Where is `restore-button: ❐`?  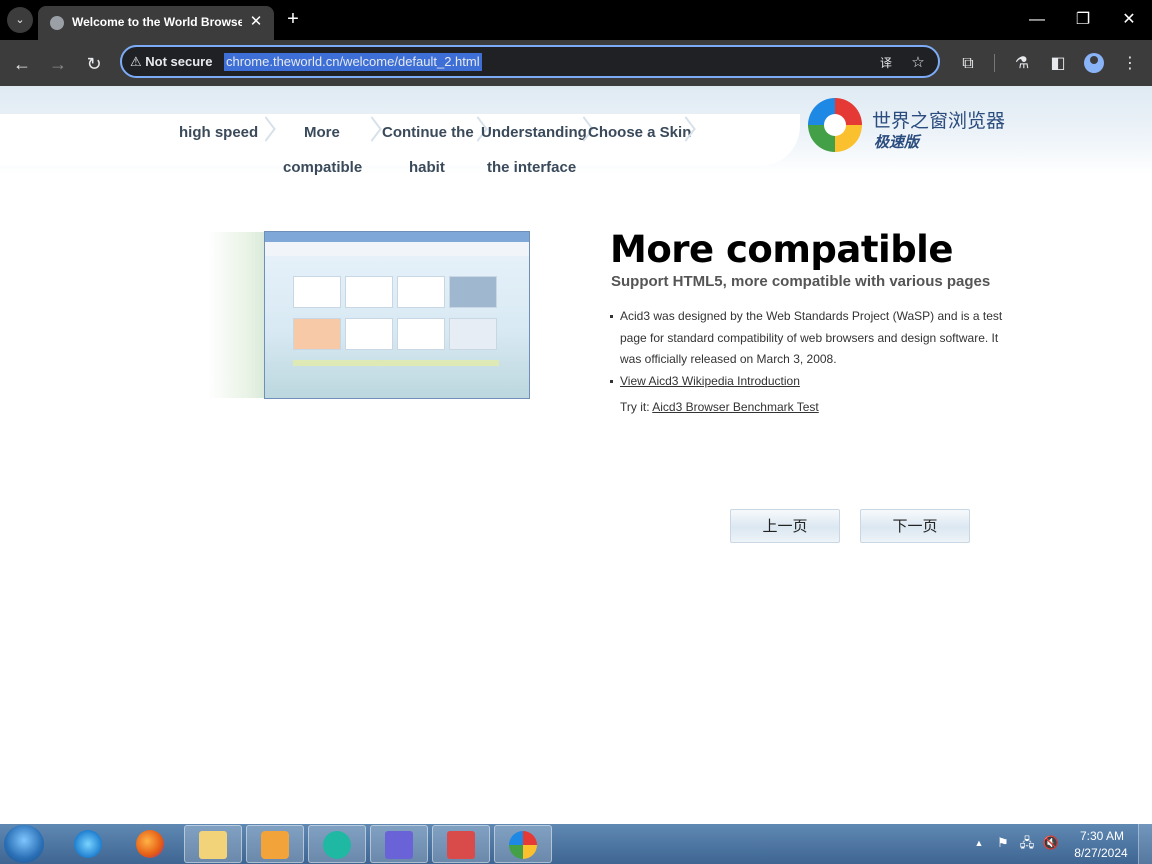
restore-button: ❐ is located at coordinates (1083, 20).